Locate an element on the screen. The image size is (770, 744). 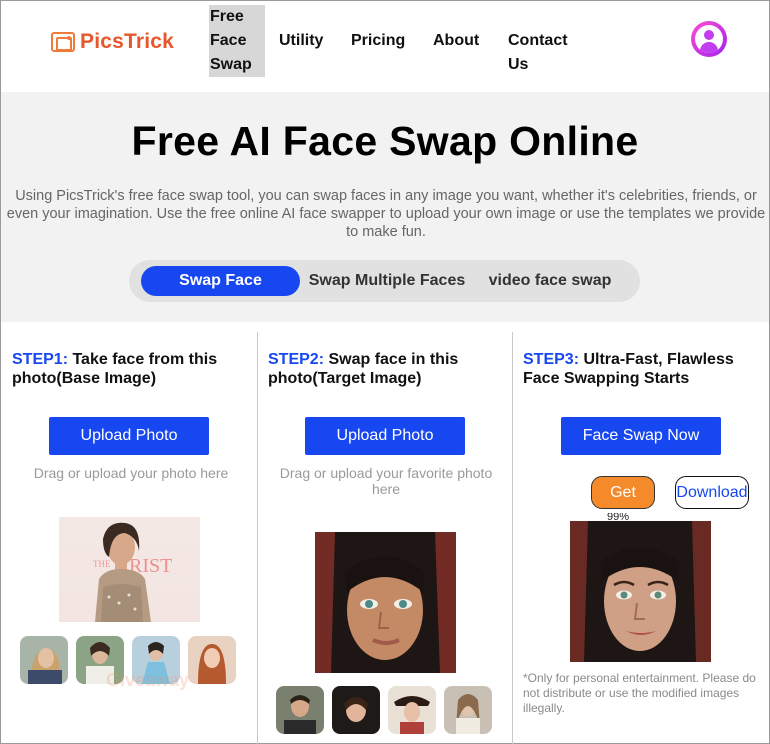
tab-swap-multiple-faces: Swap Multiple Faces is located at coordinates (387, 281).